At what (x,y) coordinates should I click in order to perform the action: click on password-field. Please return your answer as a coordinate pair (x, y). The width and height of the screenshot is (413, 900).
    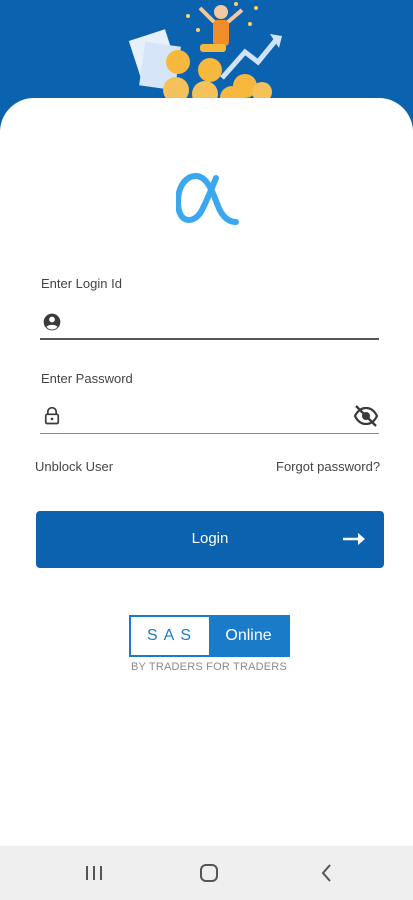
    Looking at the image, I should click on (209, 416).